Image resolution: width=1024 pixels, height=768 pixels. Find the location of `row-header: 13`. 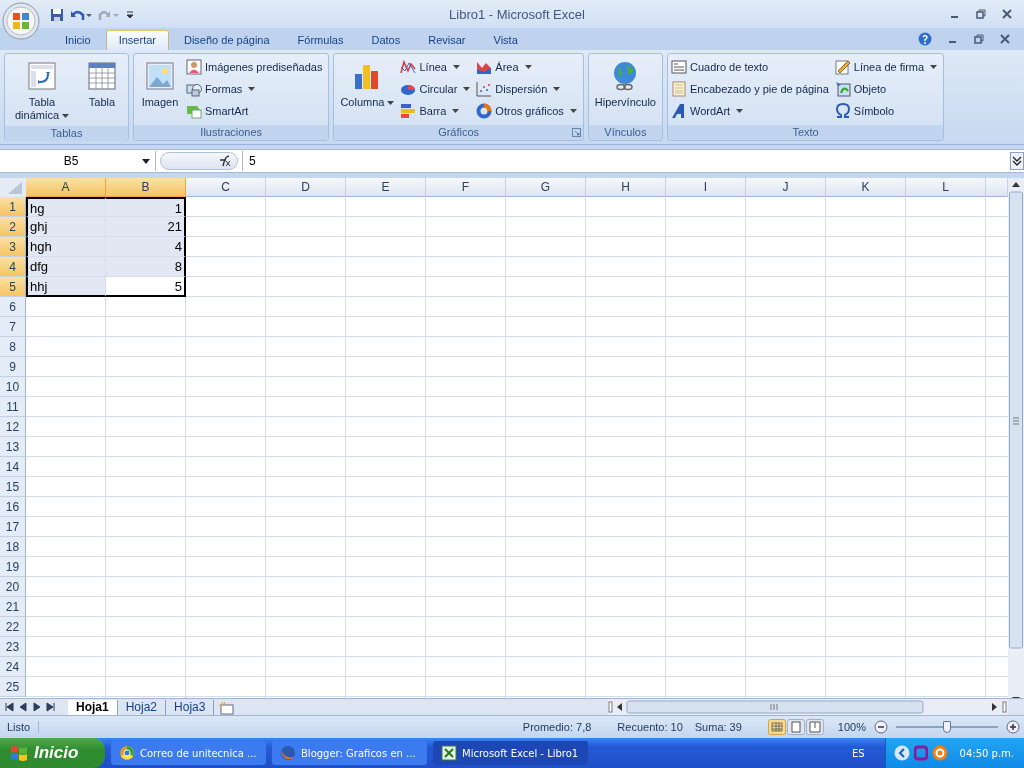

row-header: 13 is located at coordinates (13, 447).